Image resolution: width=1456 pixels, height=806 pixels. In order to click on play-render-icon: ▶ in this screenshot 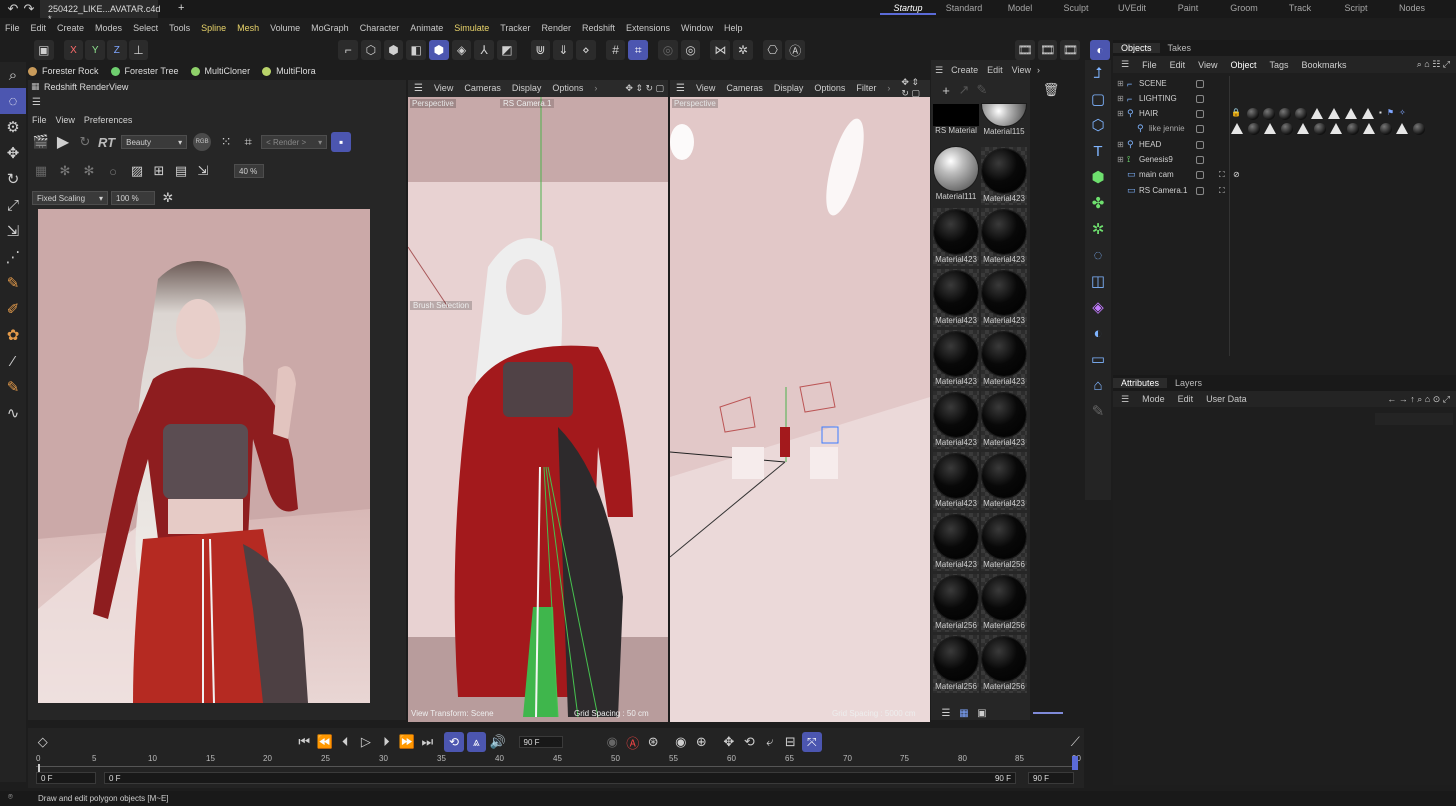, I will do `click(63, 142)`.